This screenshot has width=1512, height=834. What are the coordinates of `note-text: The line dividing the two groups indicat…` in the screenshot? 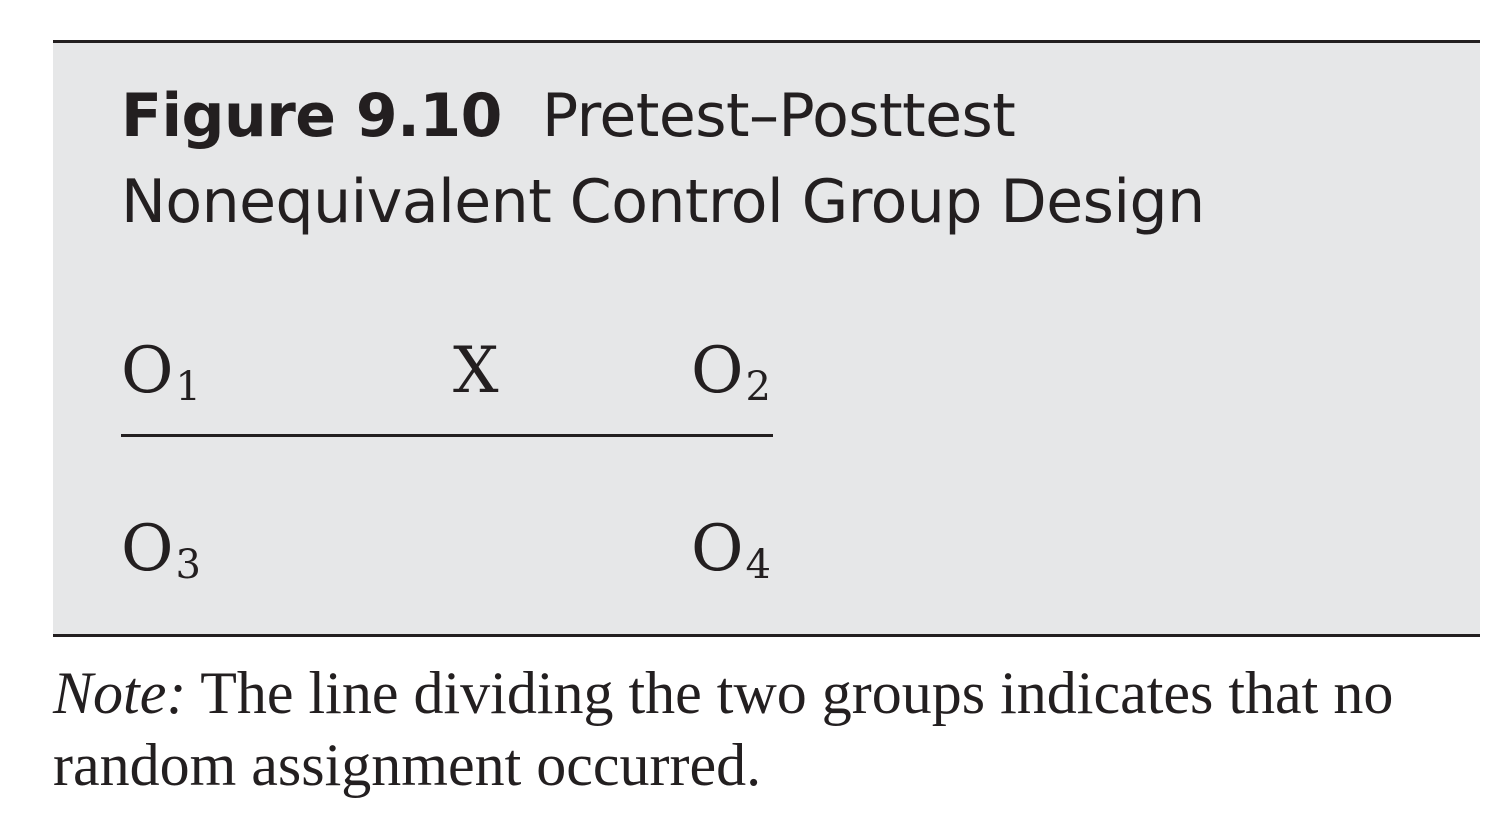 It's located at (723, 729).